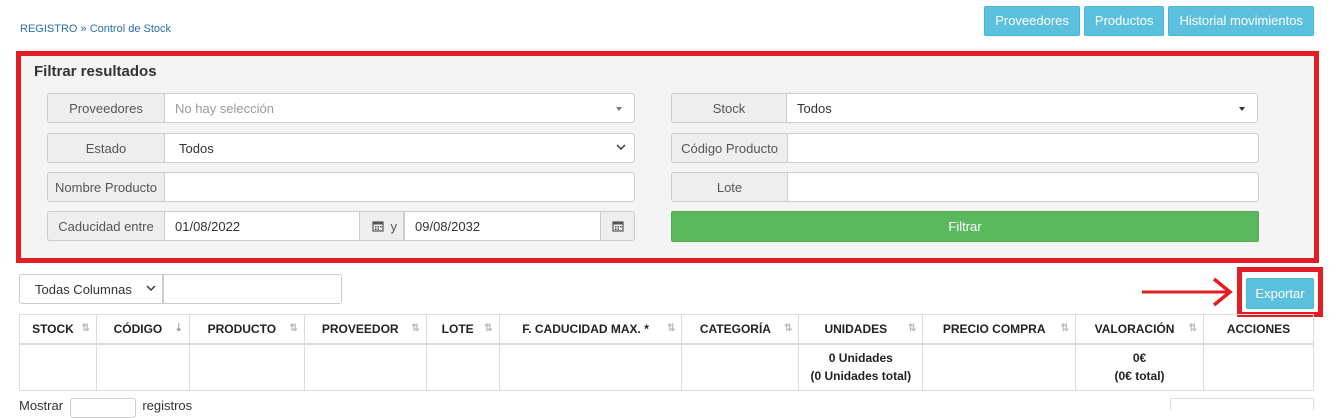 This screenshot has height=418, width=1340. Describe the element at coordinates (208, 226) in the screenshot. I see `fecha-desde-value: 01/08/2022` at that location.